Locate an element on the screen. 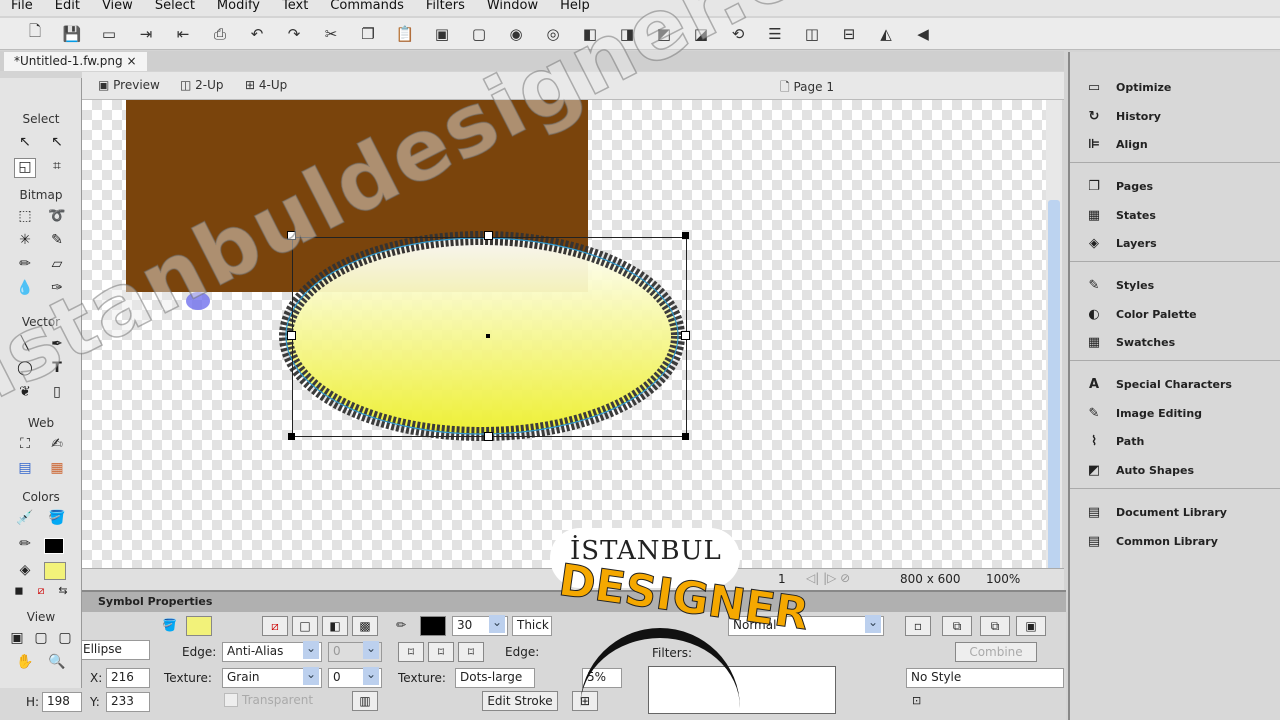 The image size is (1280, 720). menu-filters: Filters is located at coordinates (445, 8).